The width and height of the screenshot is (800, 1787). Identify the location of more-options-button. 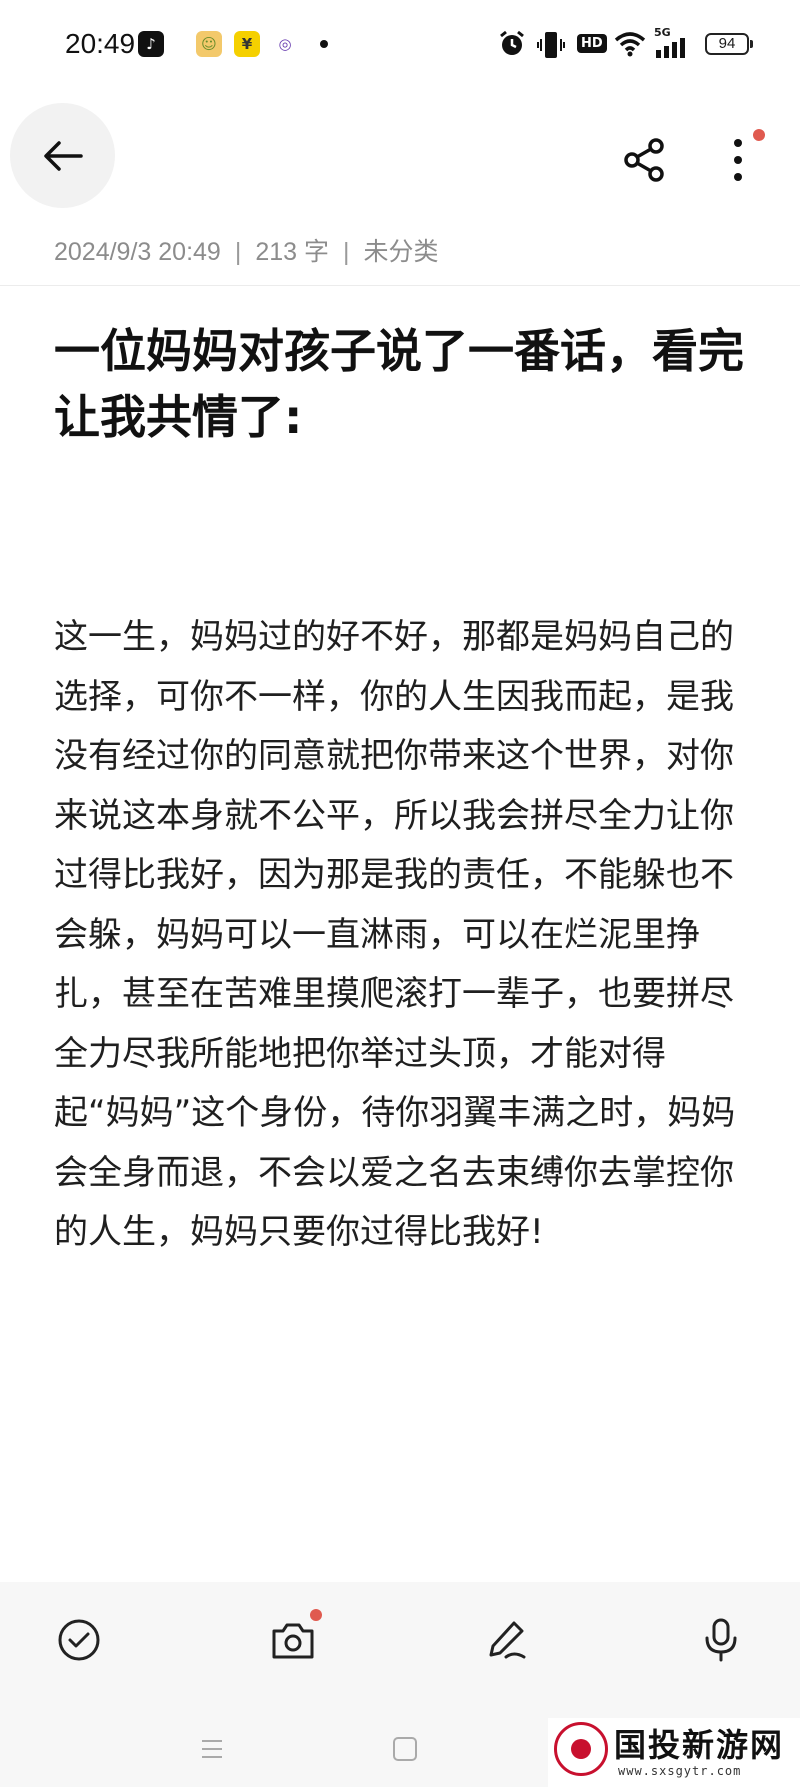
(738, 160).